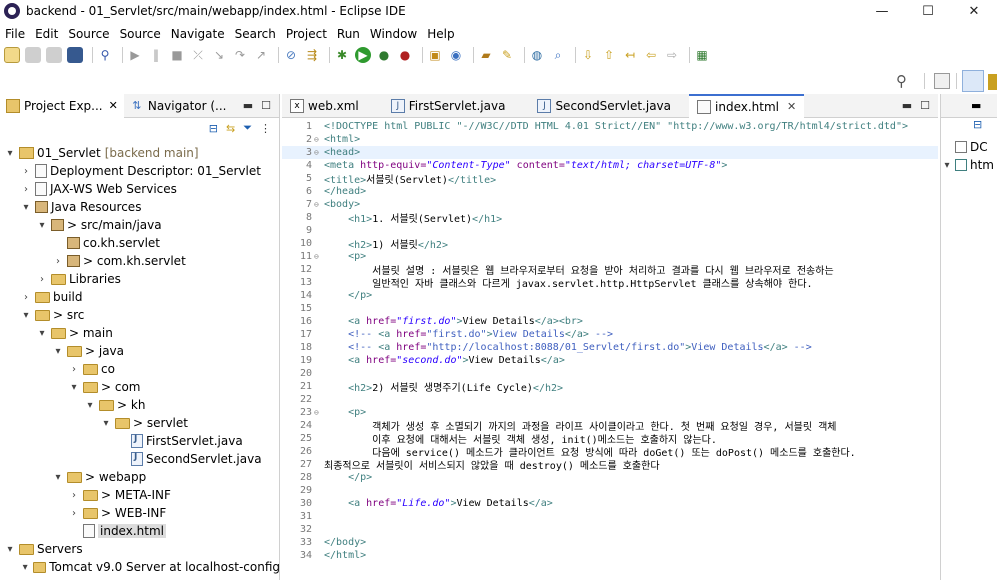 The height and width of the screenshot is (580, 997). I want to click on code-line: 3 ⊖ <head>, so click(610, 152).